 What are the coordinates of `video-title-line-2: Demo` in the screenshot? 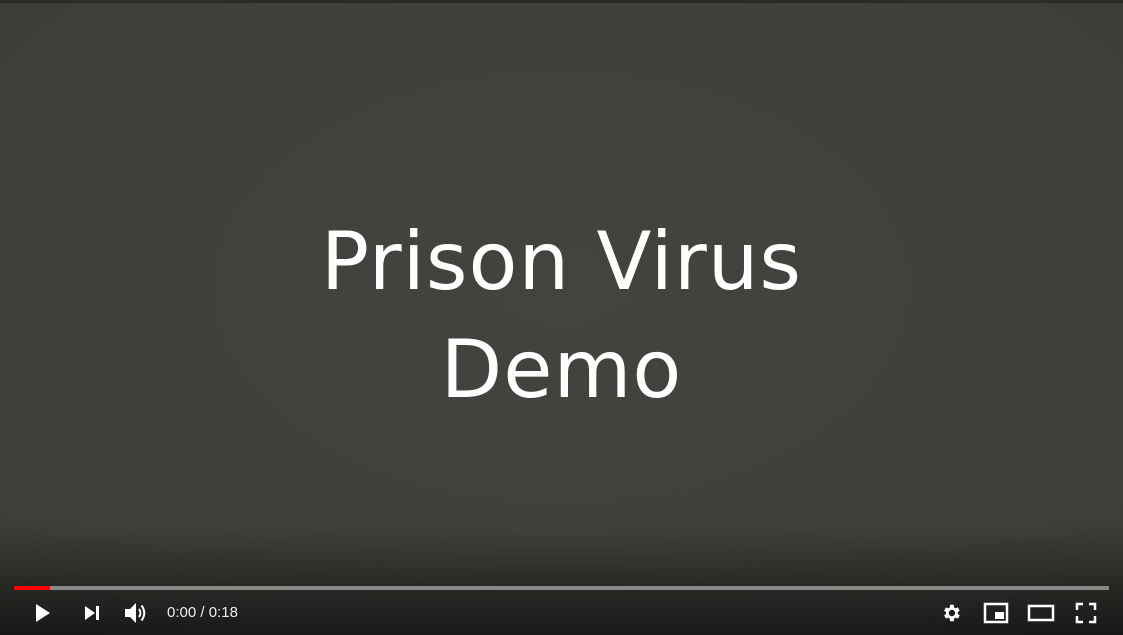 It's located at (561, 369).